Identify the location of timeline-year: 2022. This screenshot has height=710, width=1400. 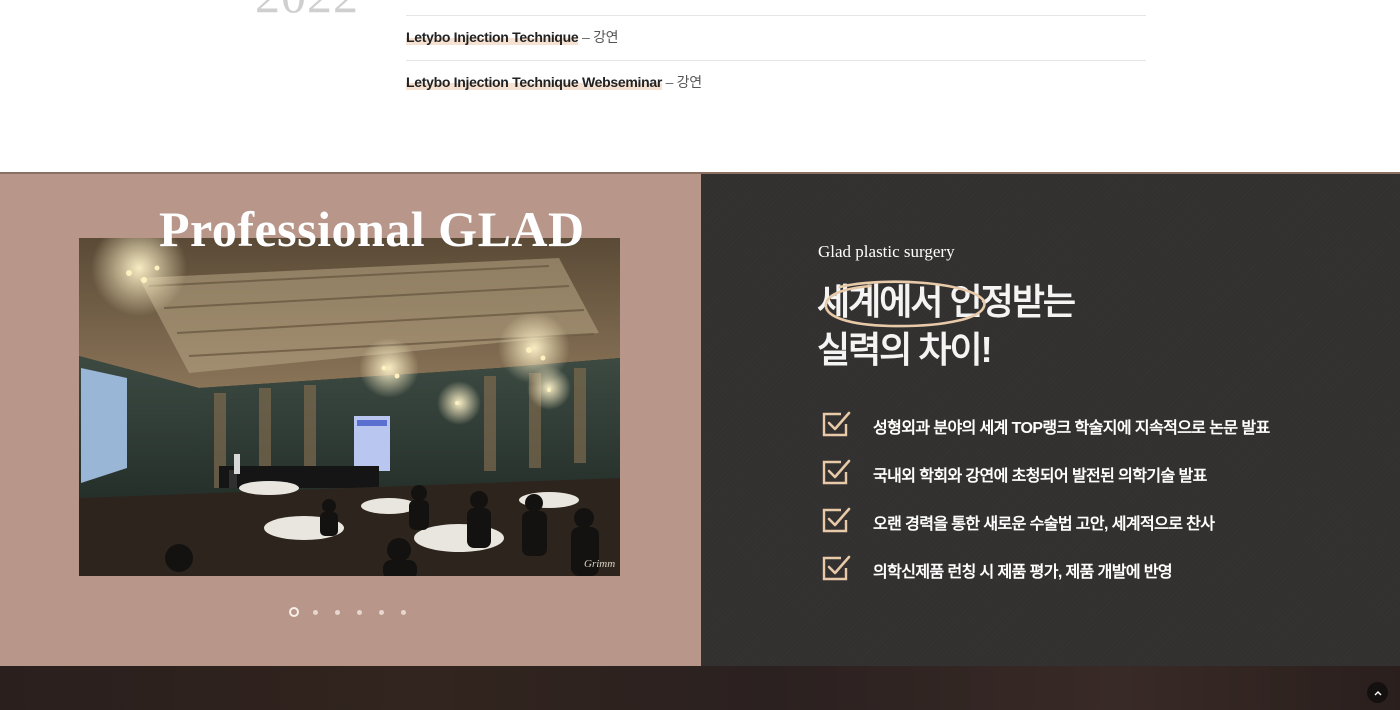
(307, 12).